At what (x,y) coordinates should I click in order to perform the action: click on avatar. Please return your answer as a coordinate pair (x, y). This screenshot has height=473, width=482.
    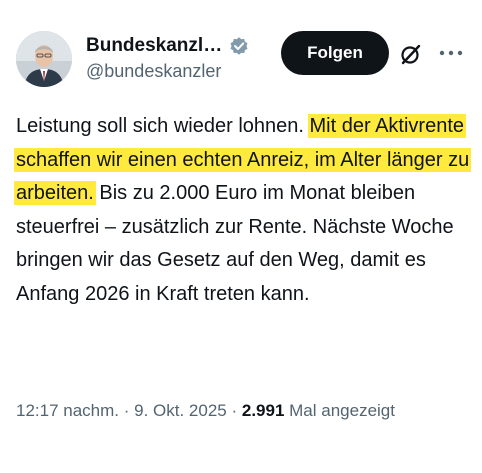
    Looking at the image, I should click on (44, 59).